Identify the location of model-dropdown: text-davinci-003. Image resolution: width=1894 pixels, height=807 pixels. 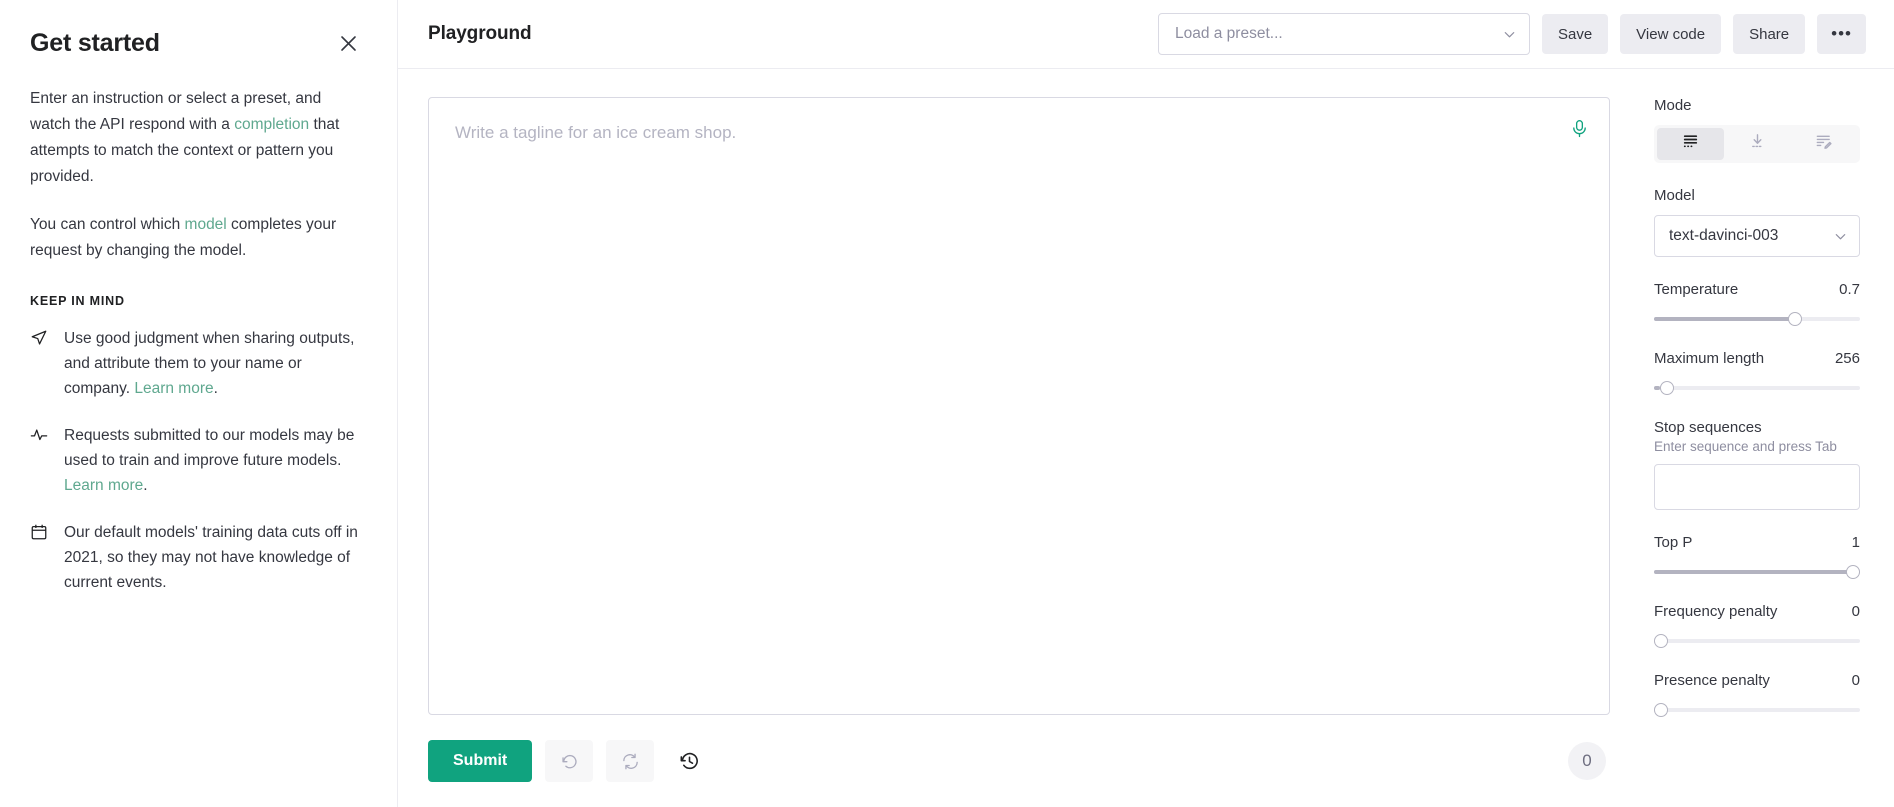
(1757, 236).